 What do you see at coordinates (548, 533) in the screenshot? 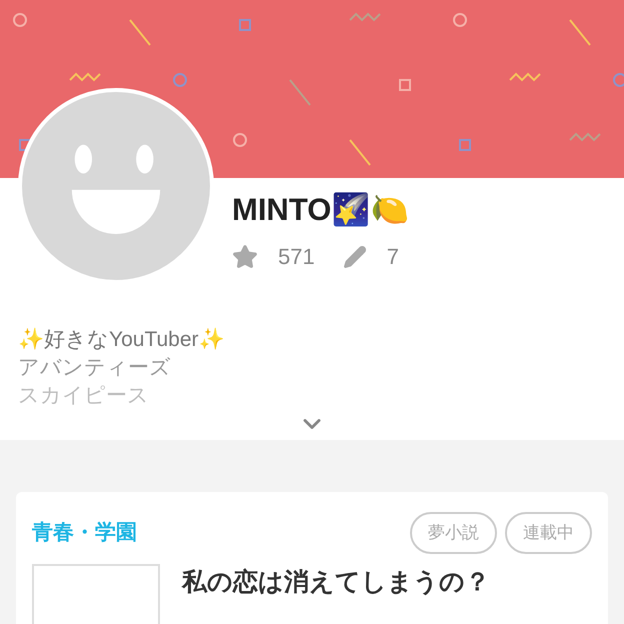
I see `tag-chip: 連載中` at bounding box center [548, 533].